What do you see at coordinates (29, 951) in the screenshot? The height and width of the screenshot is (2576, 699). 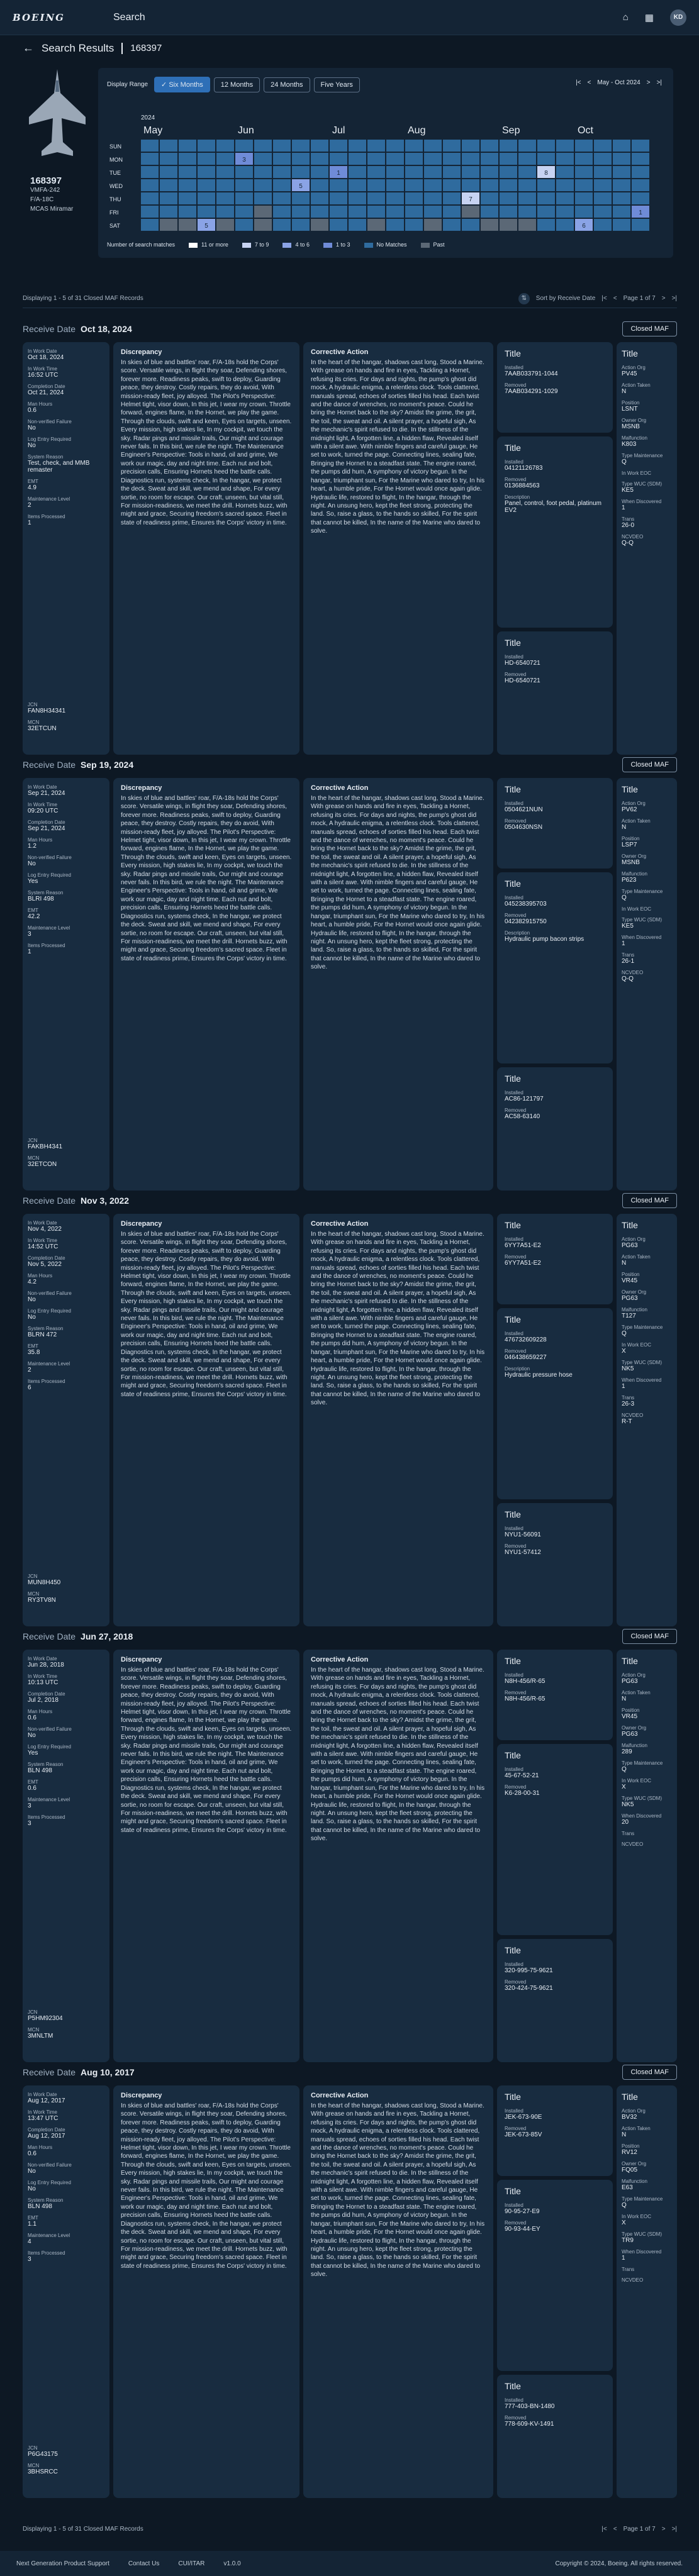 I see `meta-value: 1` at bounding box center [29, 951].